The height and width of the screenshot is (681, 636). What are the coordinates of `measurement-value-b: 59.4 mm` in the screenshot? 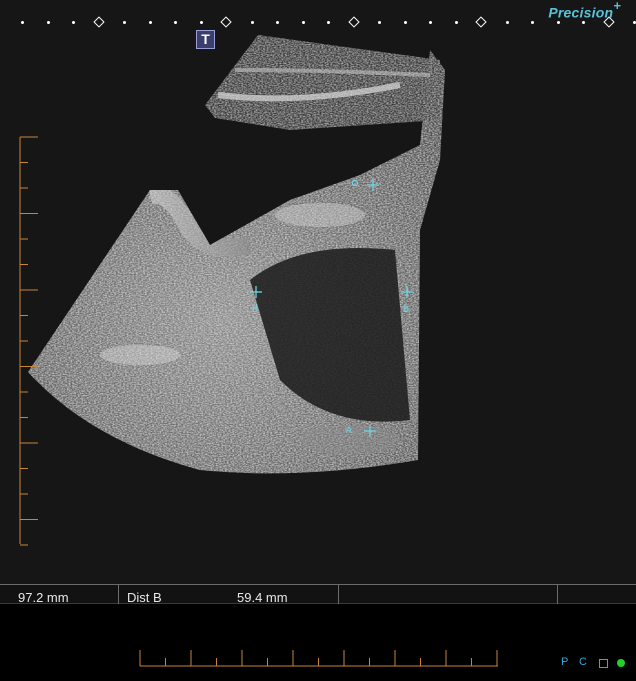 It's located at (262, 597).